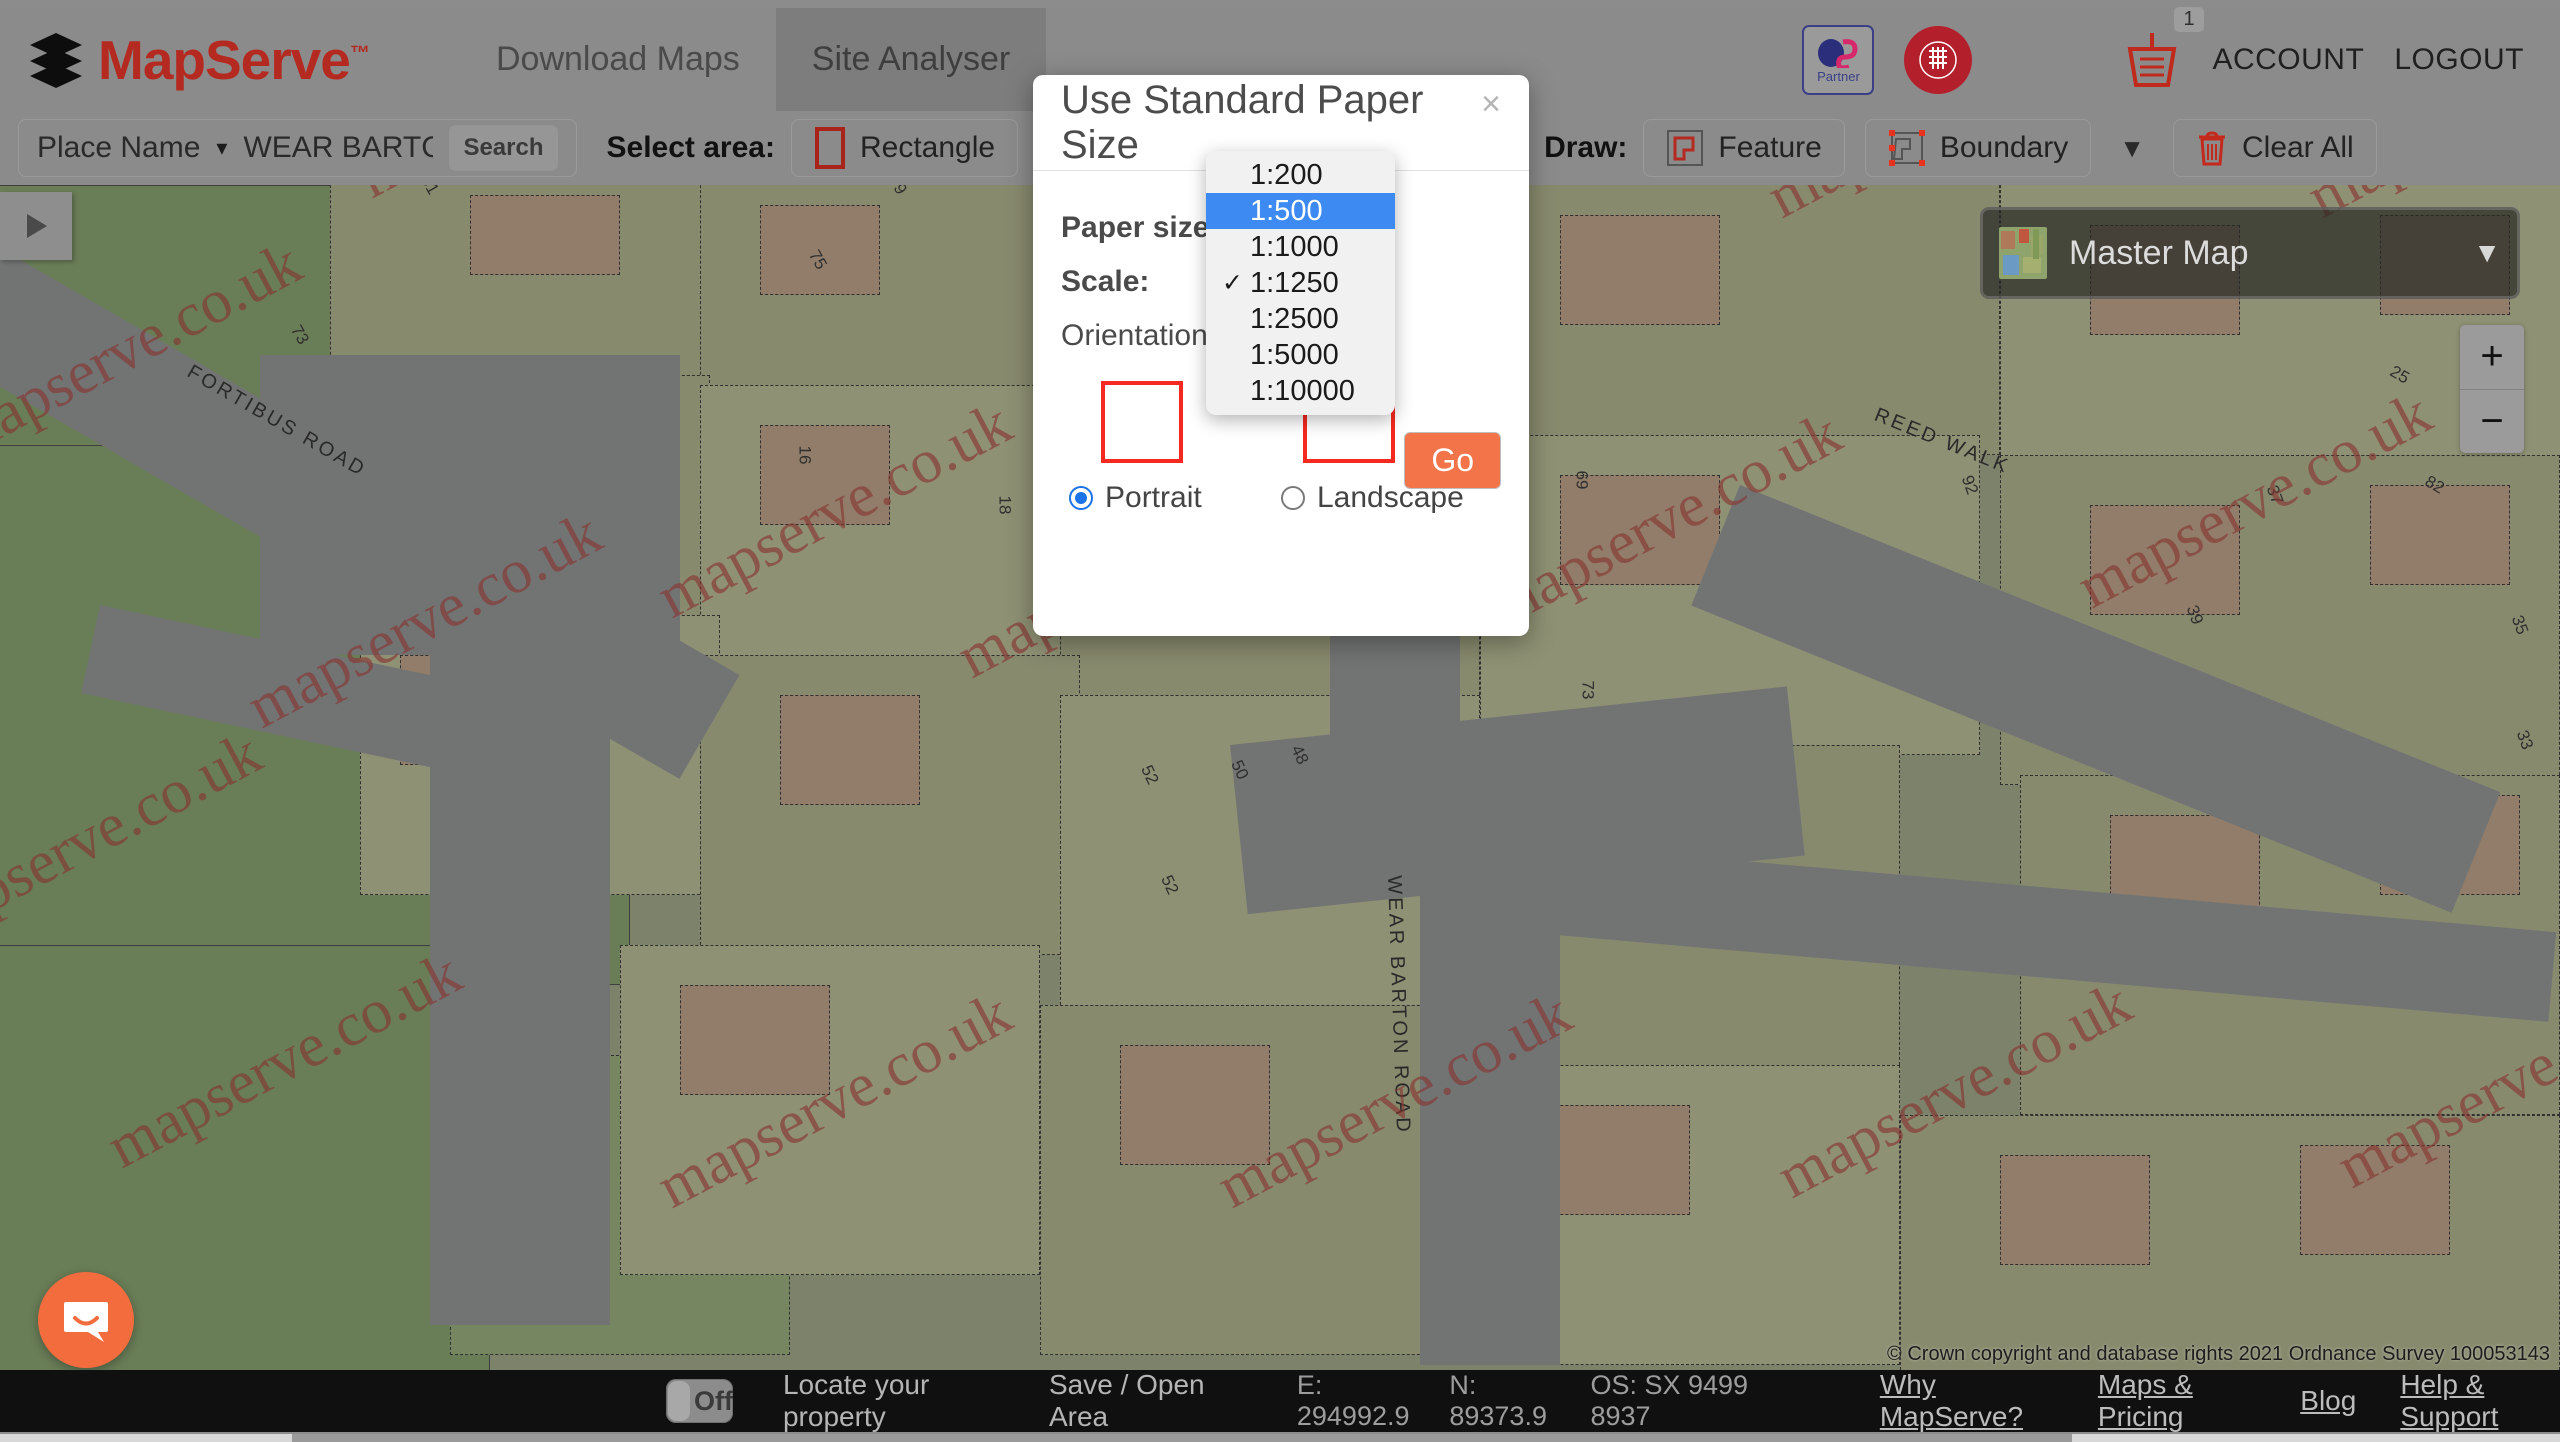  Describe the element at coordinates (1294, 318) in the screenshot. I see `scale-option-label: 1:2500` at that location.